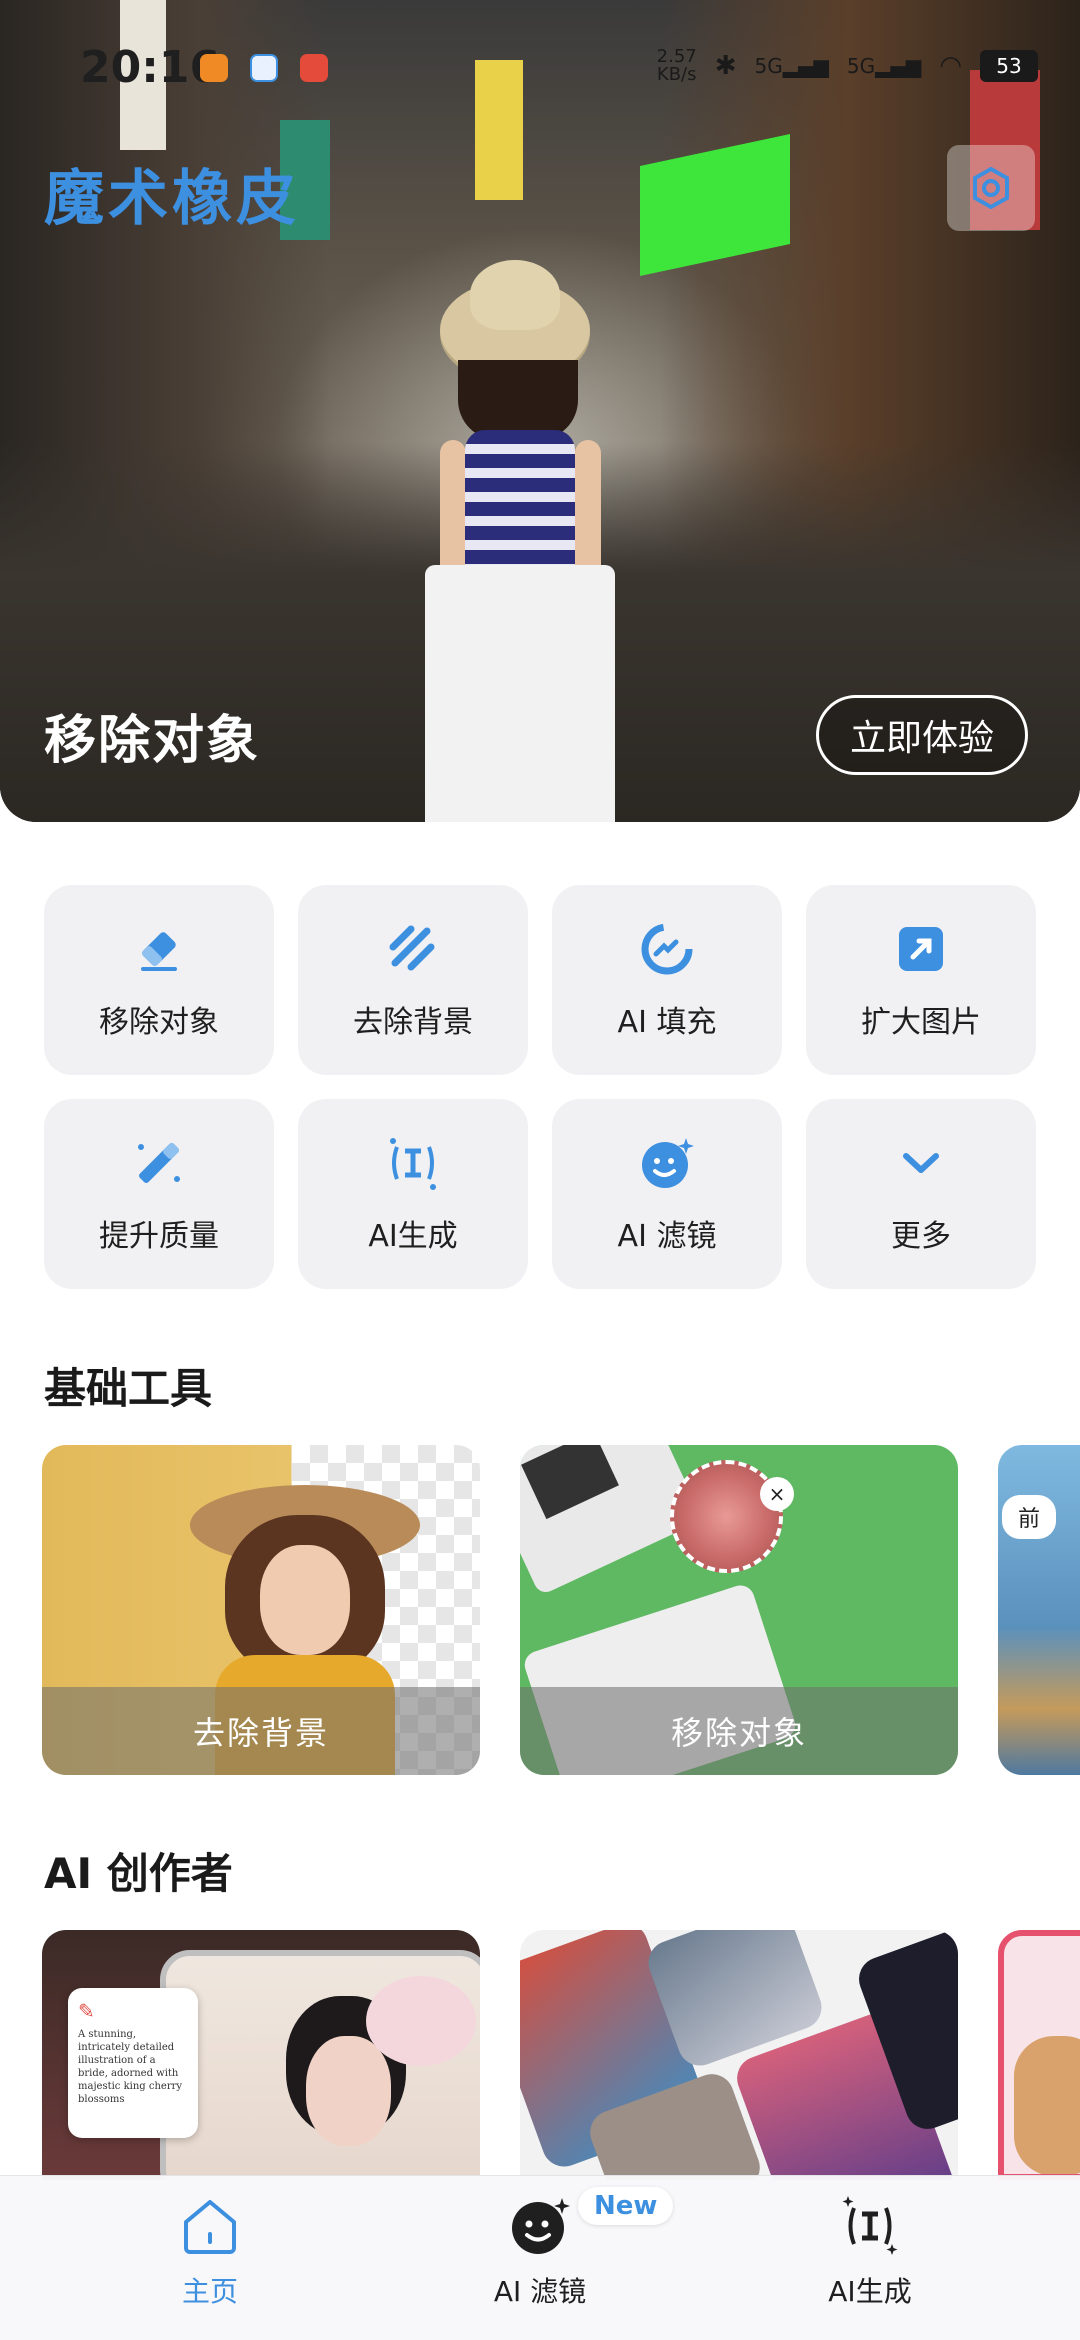 The height and width of the screenshot is (2340, 1080). I want to click on bottom-tab-bar: 主页 AI 滤镜 AI生成, so click(540, 2257).